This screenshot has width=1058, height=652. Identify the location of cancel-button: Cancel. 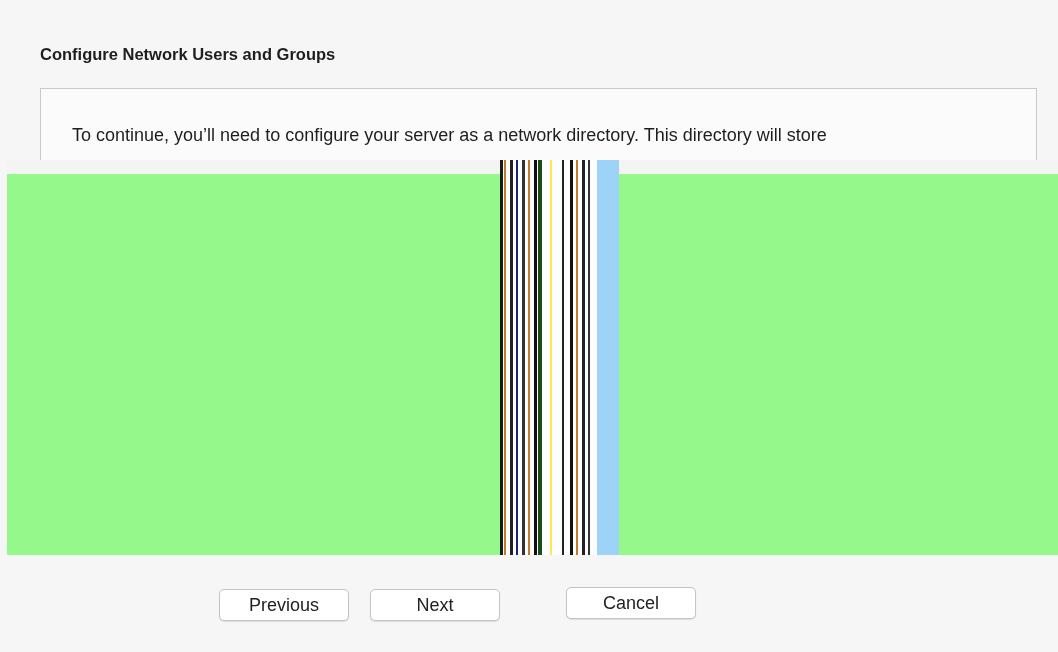
(631, 603).